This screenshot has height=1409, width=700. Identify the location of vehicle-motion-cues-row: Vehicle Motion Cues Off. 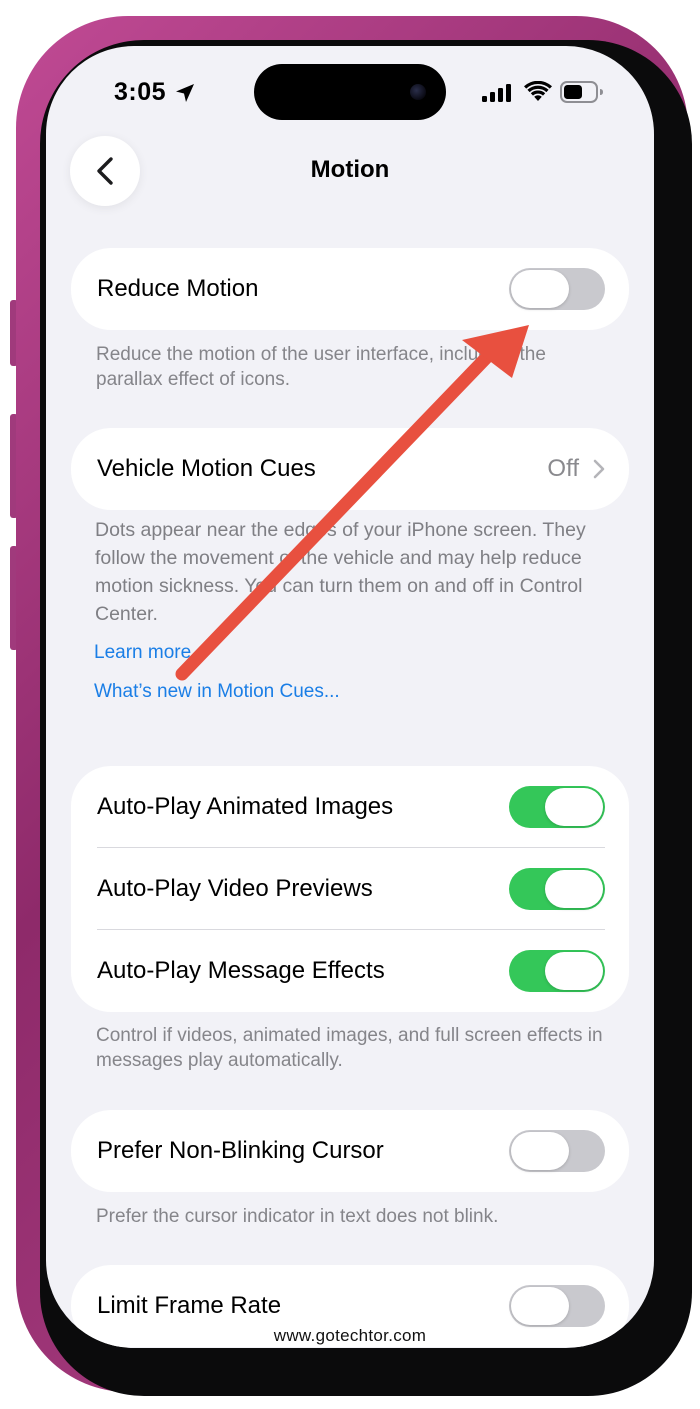
(350, 469).